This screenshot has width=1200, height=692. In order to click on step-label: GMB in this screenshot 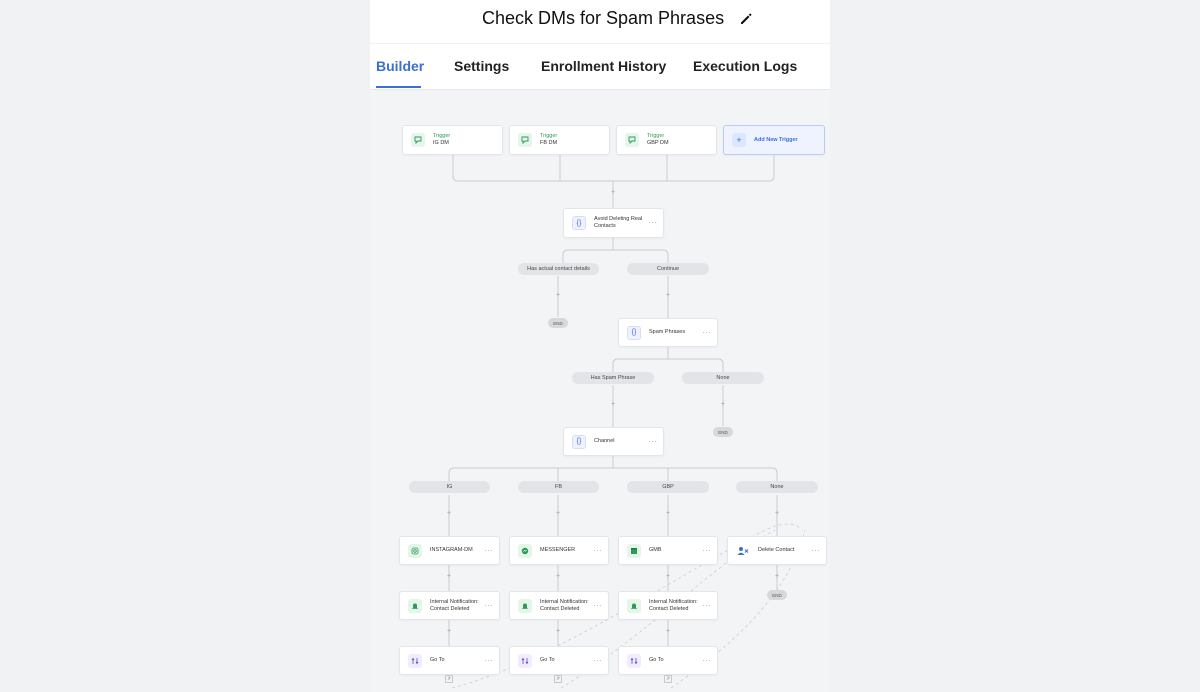, I will do `click(655, 550)`.